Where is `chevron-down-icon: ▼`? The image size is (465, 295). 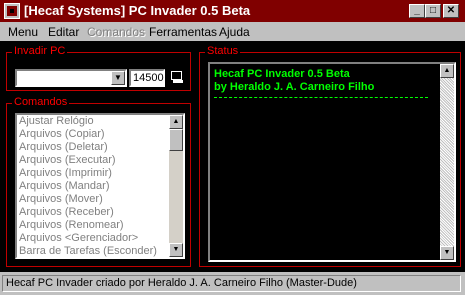 chevron-down-icon: ▼ is located at coordinates (118, 77).